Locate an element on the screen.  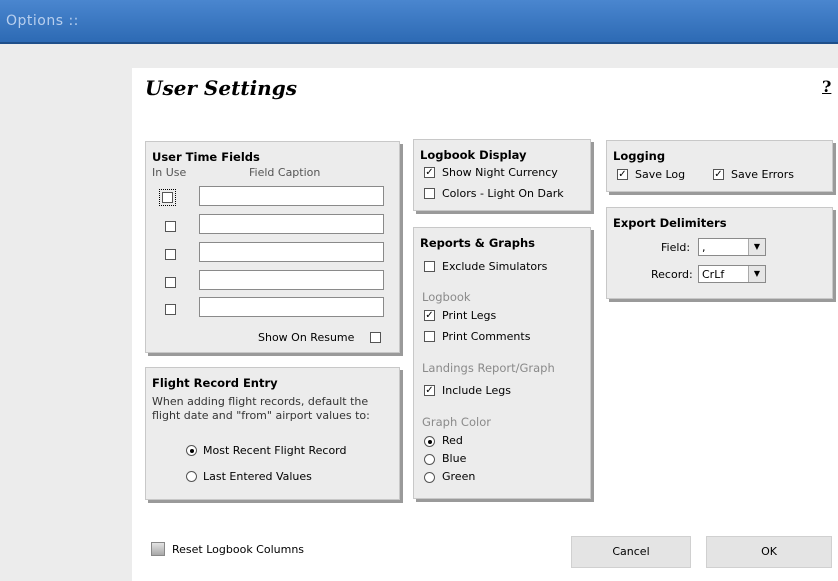
show-on-resume-label: Show On Resume is located at coordinates (306, 337).